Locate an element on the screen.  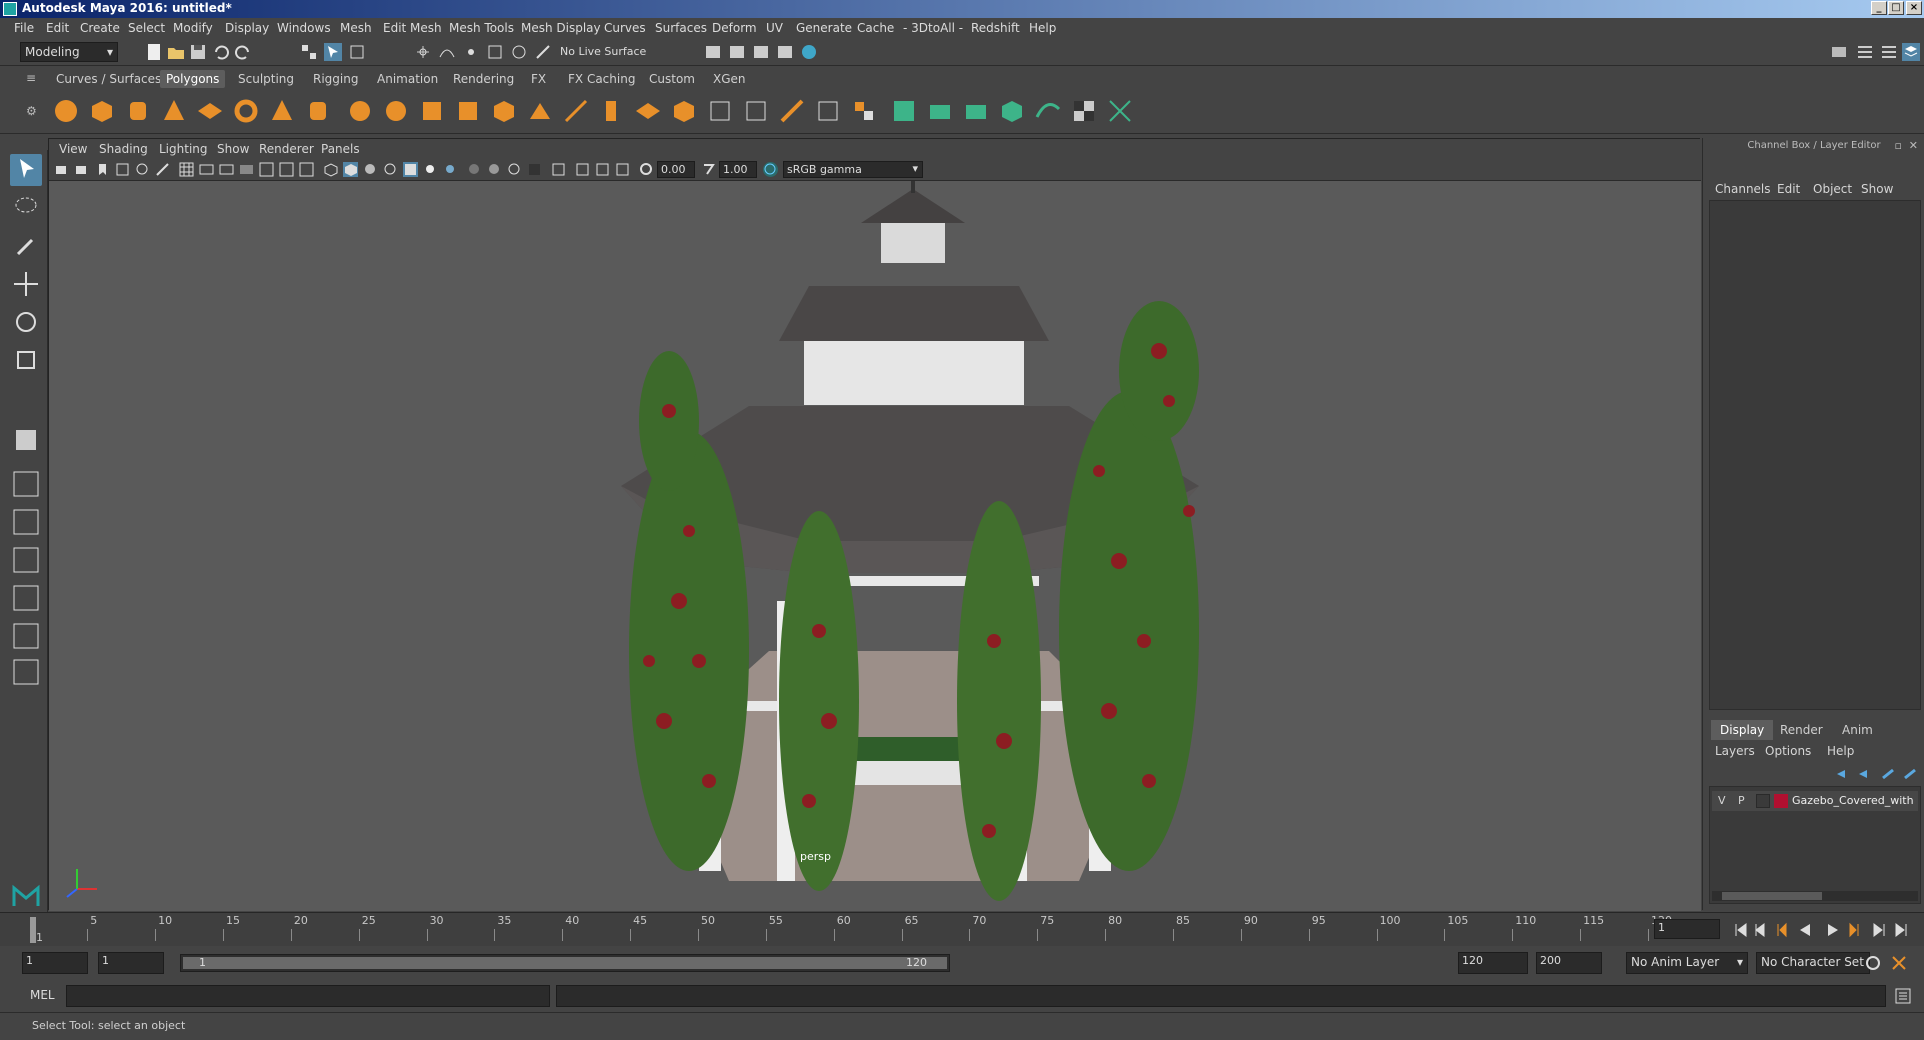
render-view-icon is located at coordinates (713, 52).